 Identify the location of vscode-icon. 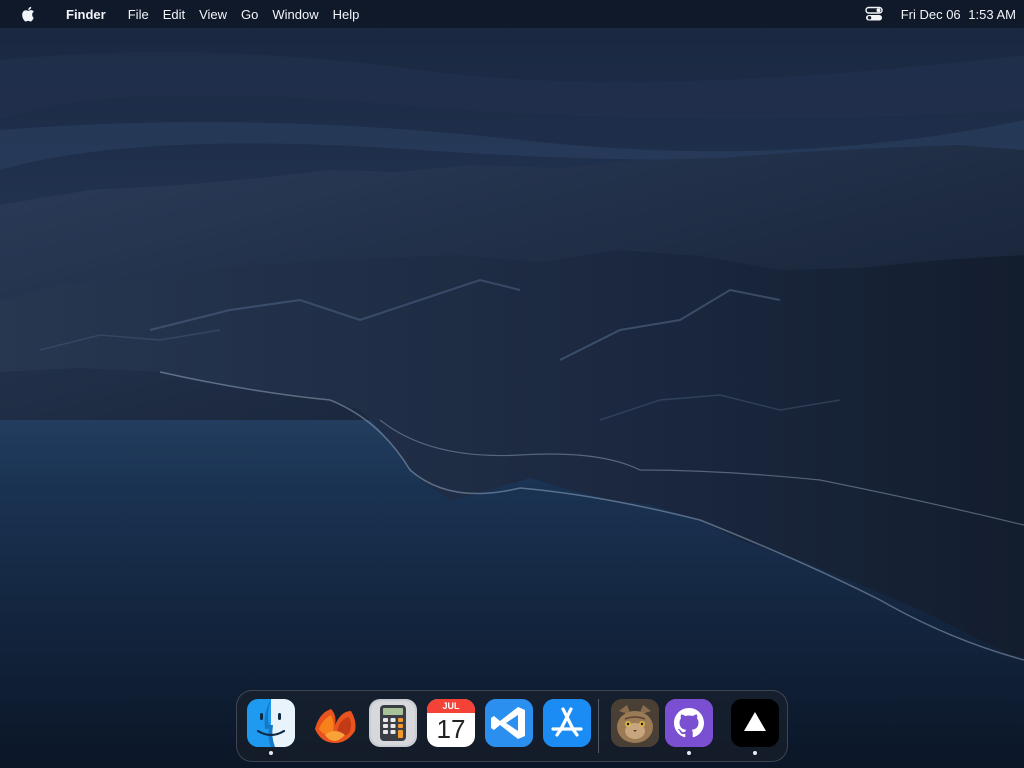
(509, 723).